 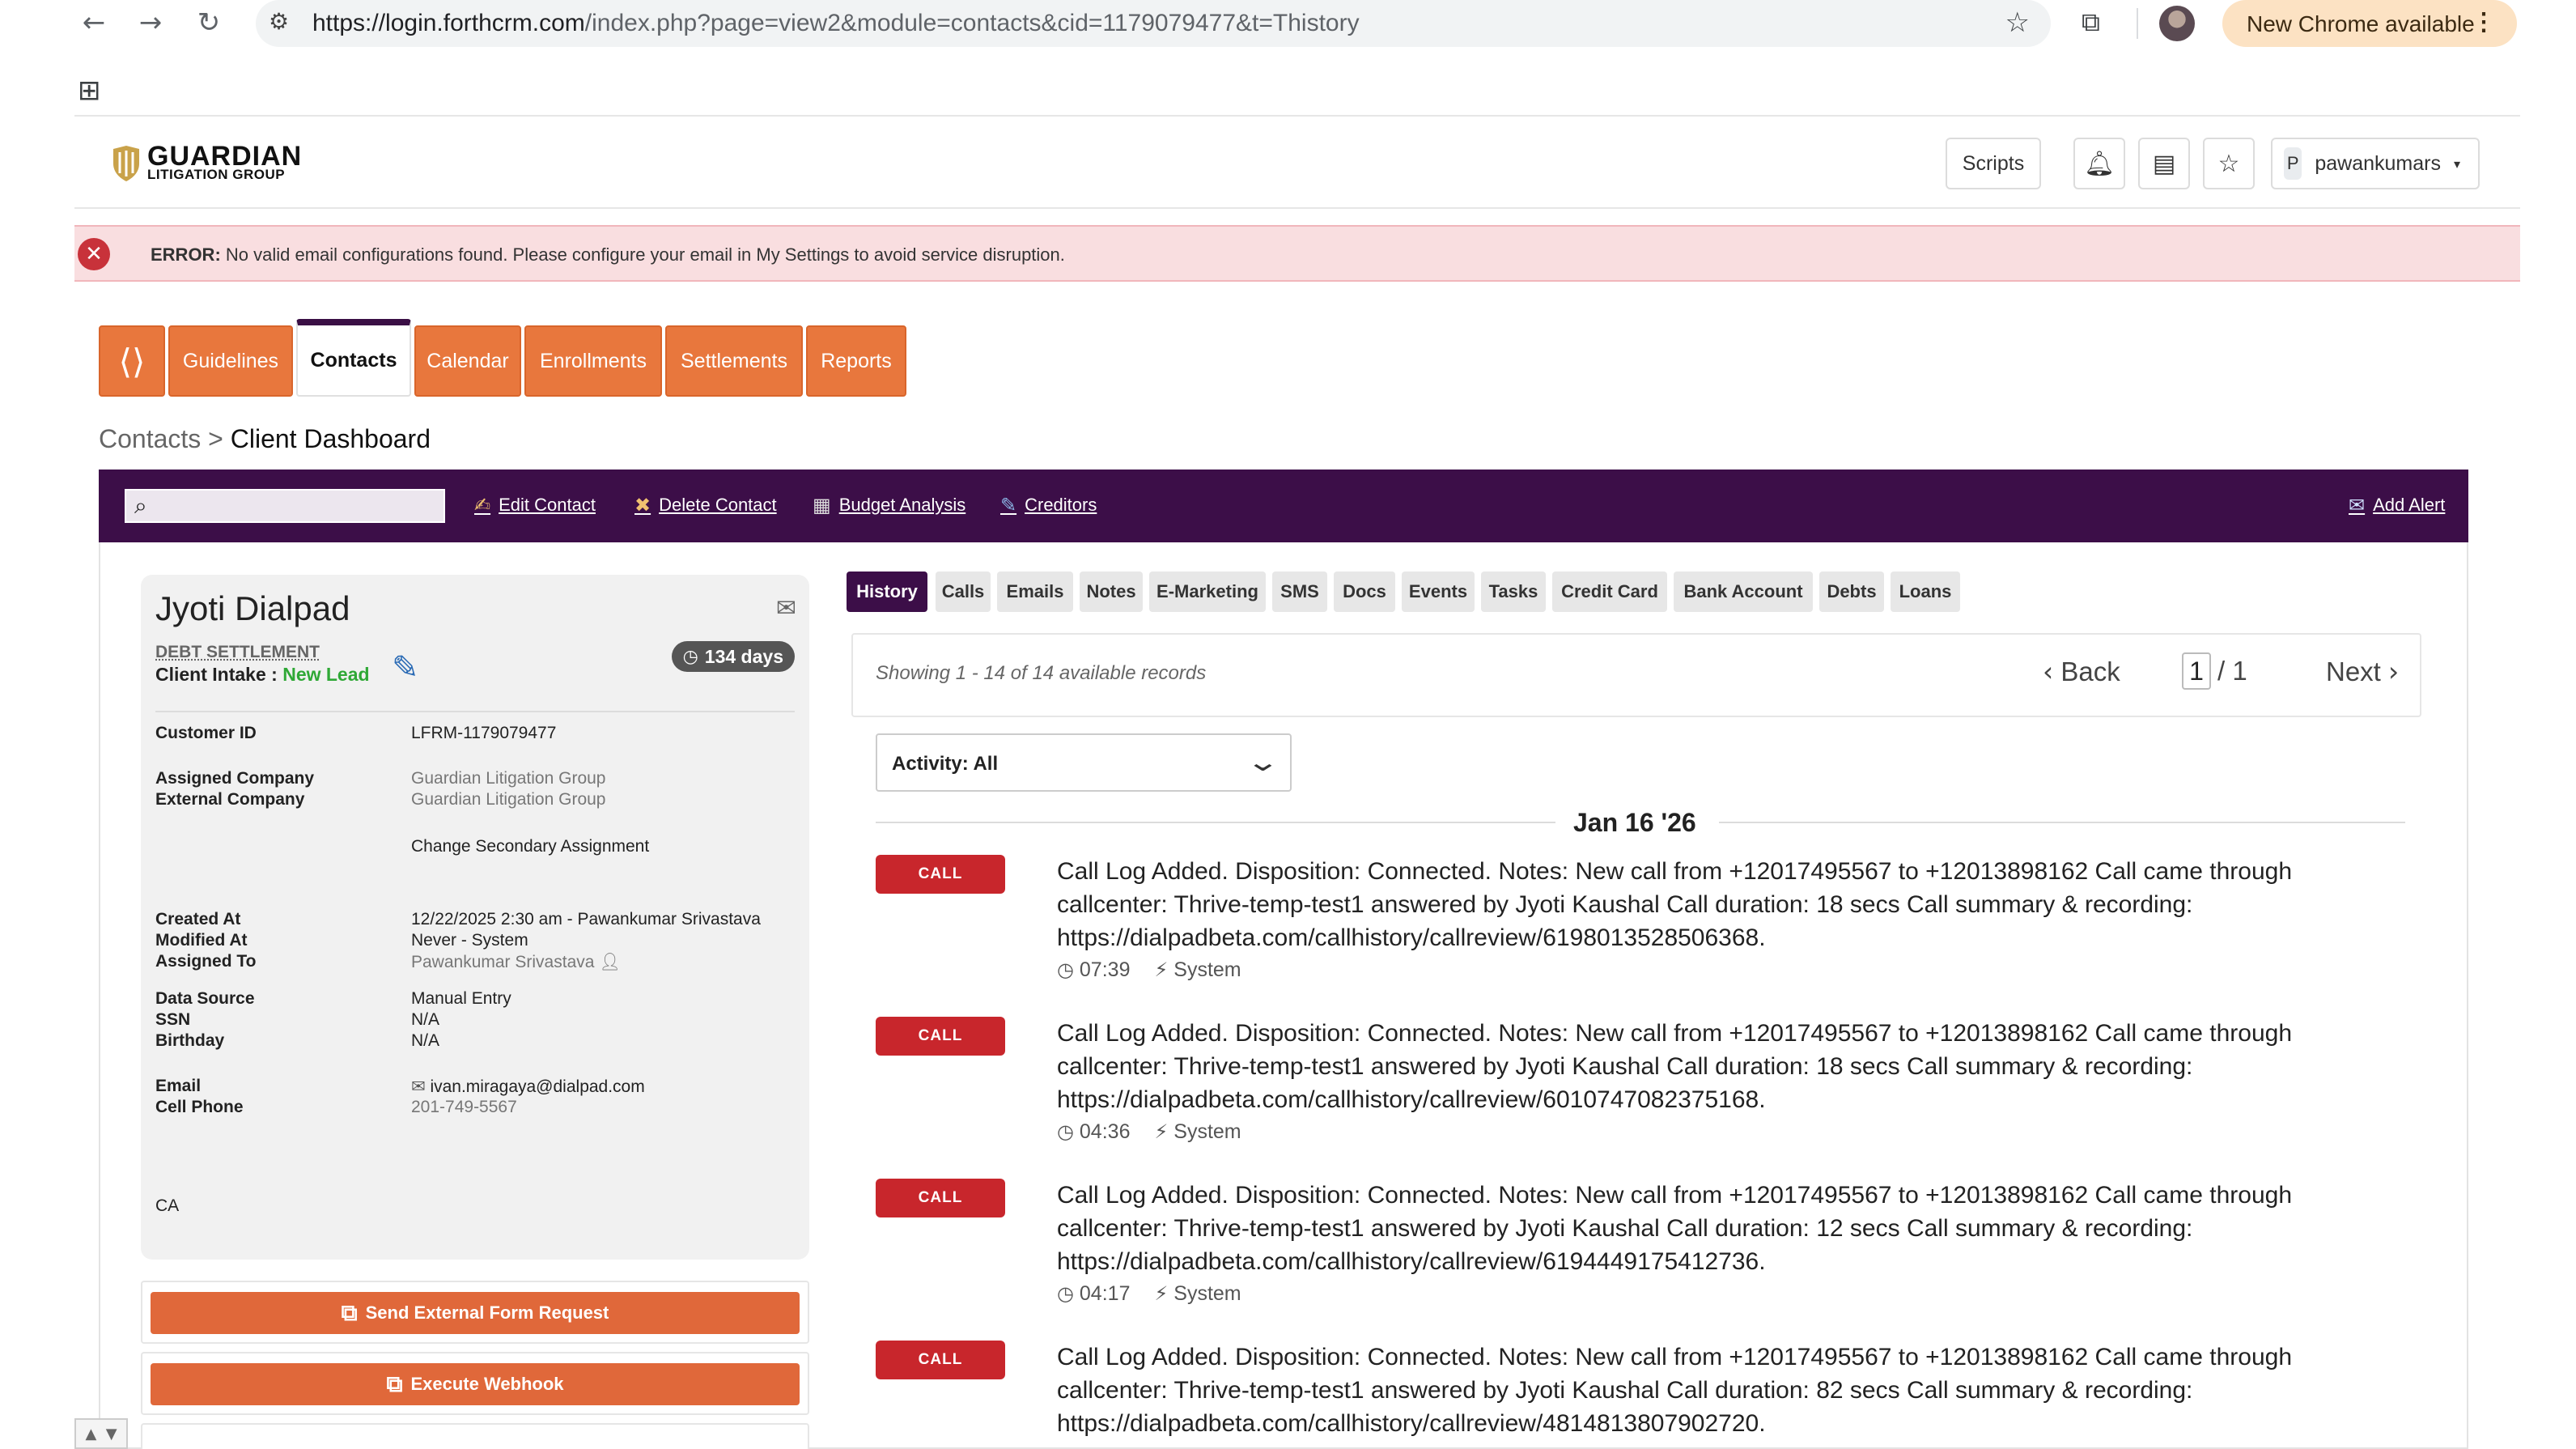 I want to click on pager-next-button: Next ›, so click(x=2362, y=671).